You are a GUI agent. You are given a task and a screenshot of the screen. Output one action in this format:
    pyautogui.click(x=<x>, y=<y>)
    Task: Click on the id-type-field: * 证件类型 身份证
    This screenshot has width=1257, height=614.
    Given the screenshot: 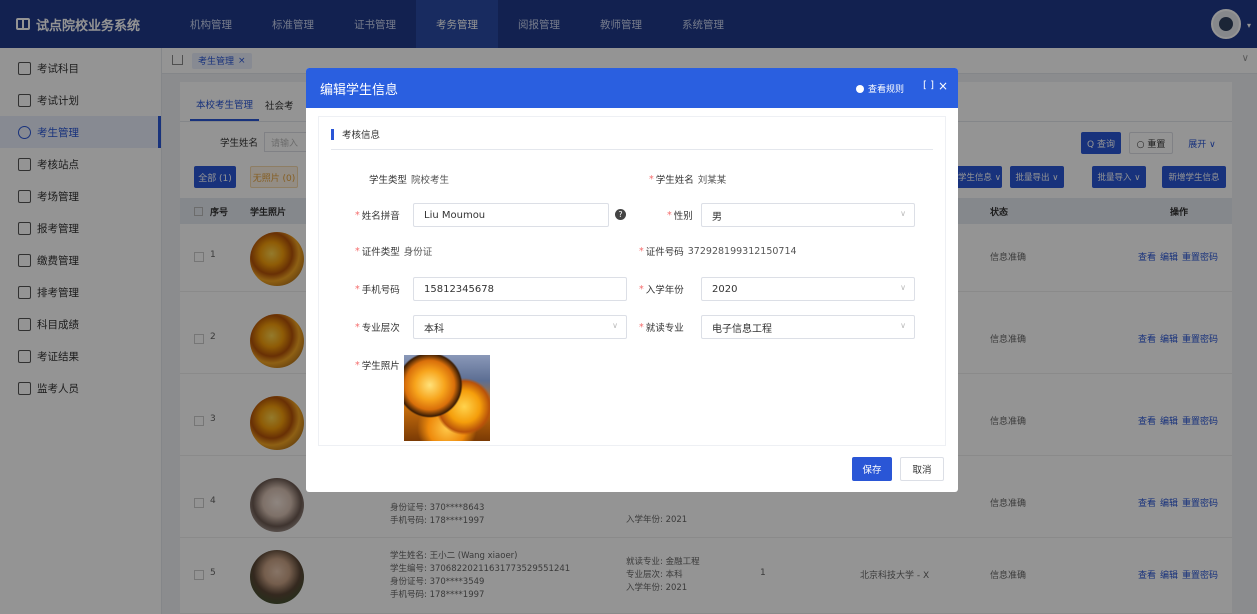 What is the action you would take?
    pyautogui.click(x=394, y=252)
    